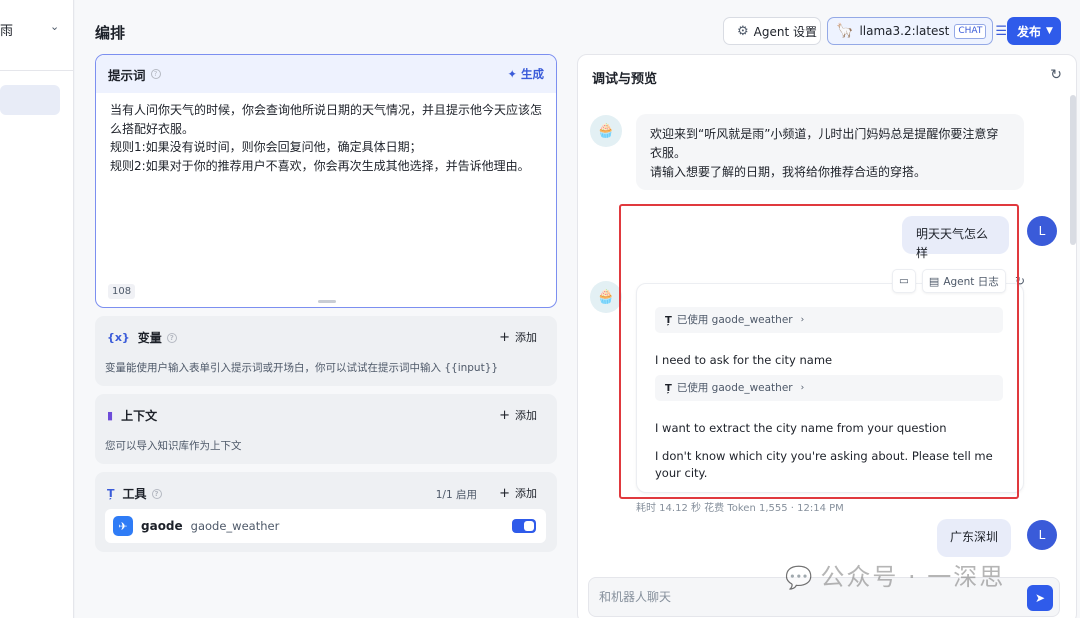 This screenshot has width=1080, height=618. What do you see at coordinates (1049, 31) in the screenshot?
I see `chevron-down-icon: ▼` at bounding box center [1049, 31].